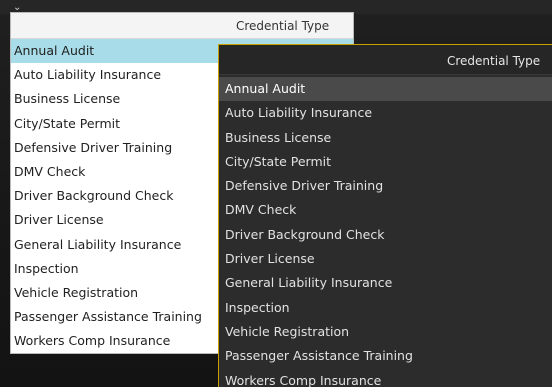 This screenshot has width=552, height=387. Describe the element at coordinates (385, 113) in the screenshot. I see `list-item: Auto Liability Insurance` at that location.